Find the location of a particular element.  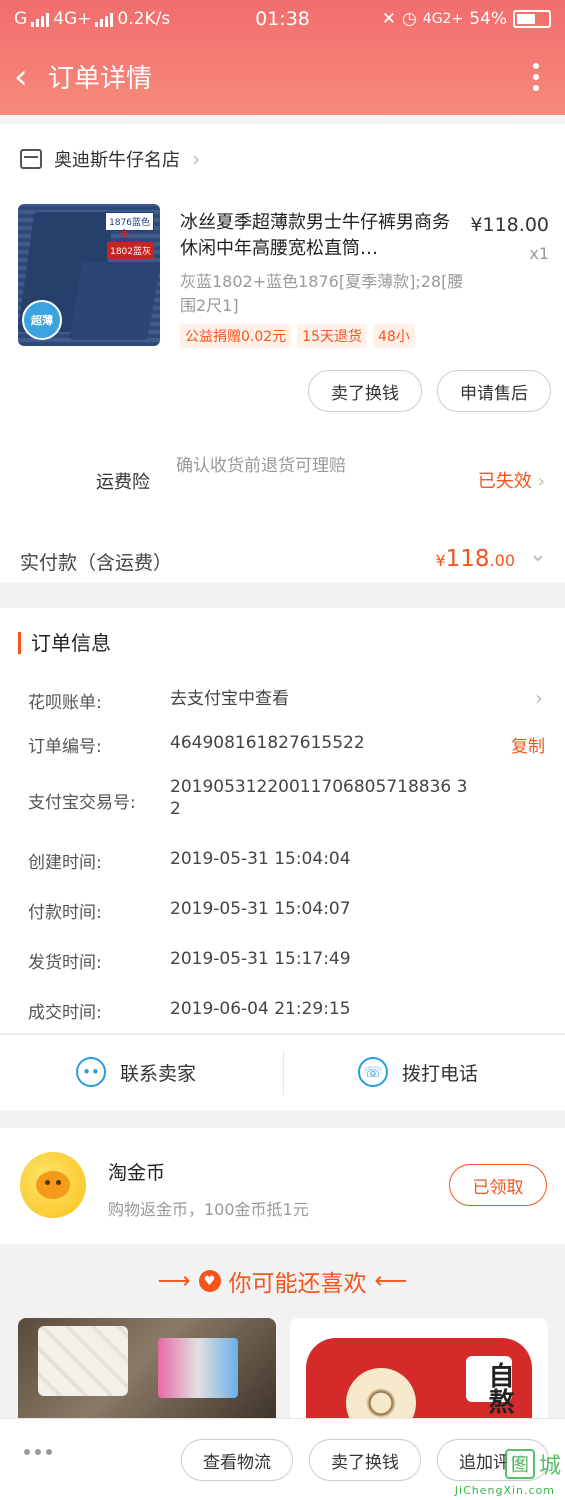

paid-decimal: .00 is located at coordinates (502, 560).